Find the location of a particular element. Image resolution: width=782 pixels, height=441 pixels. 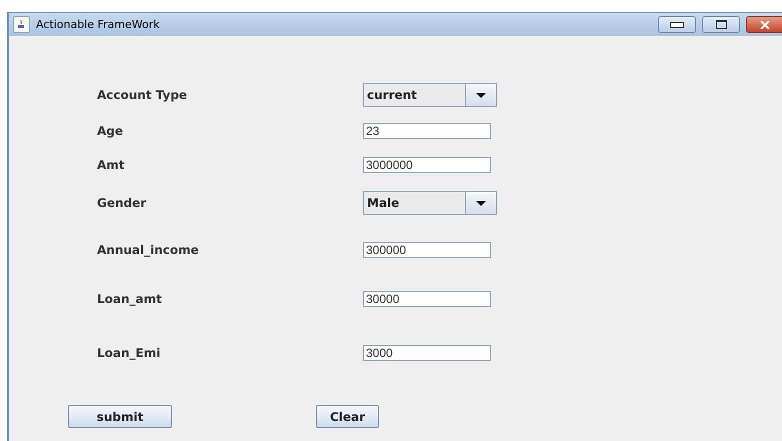

input-field: 30000 is located at coordinates (427, 299).